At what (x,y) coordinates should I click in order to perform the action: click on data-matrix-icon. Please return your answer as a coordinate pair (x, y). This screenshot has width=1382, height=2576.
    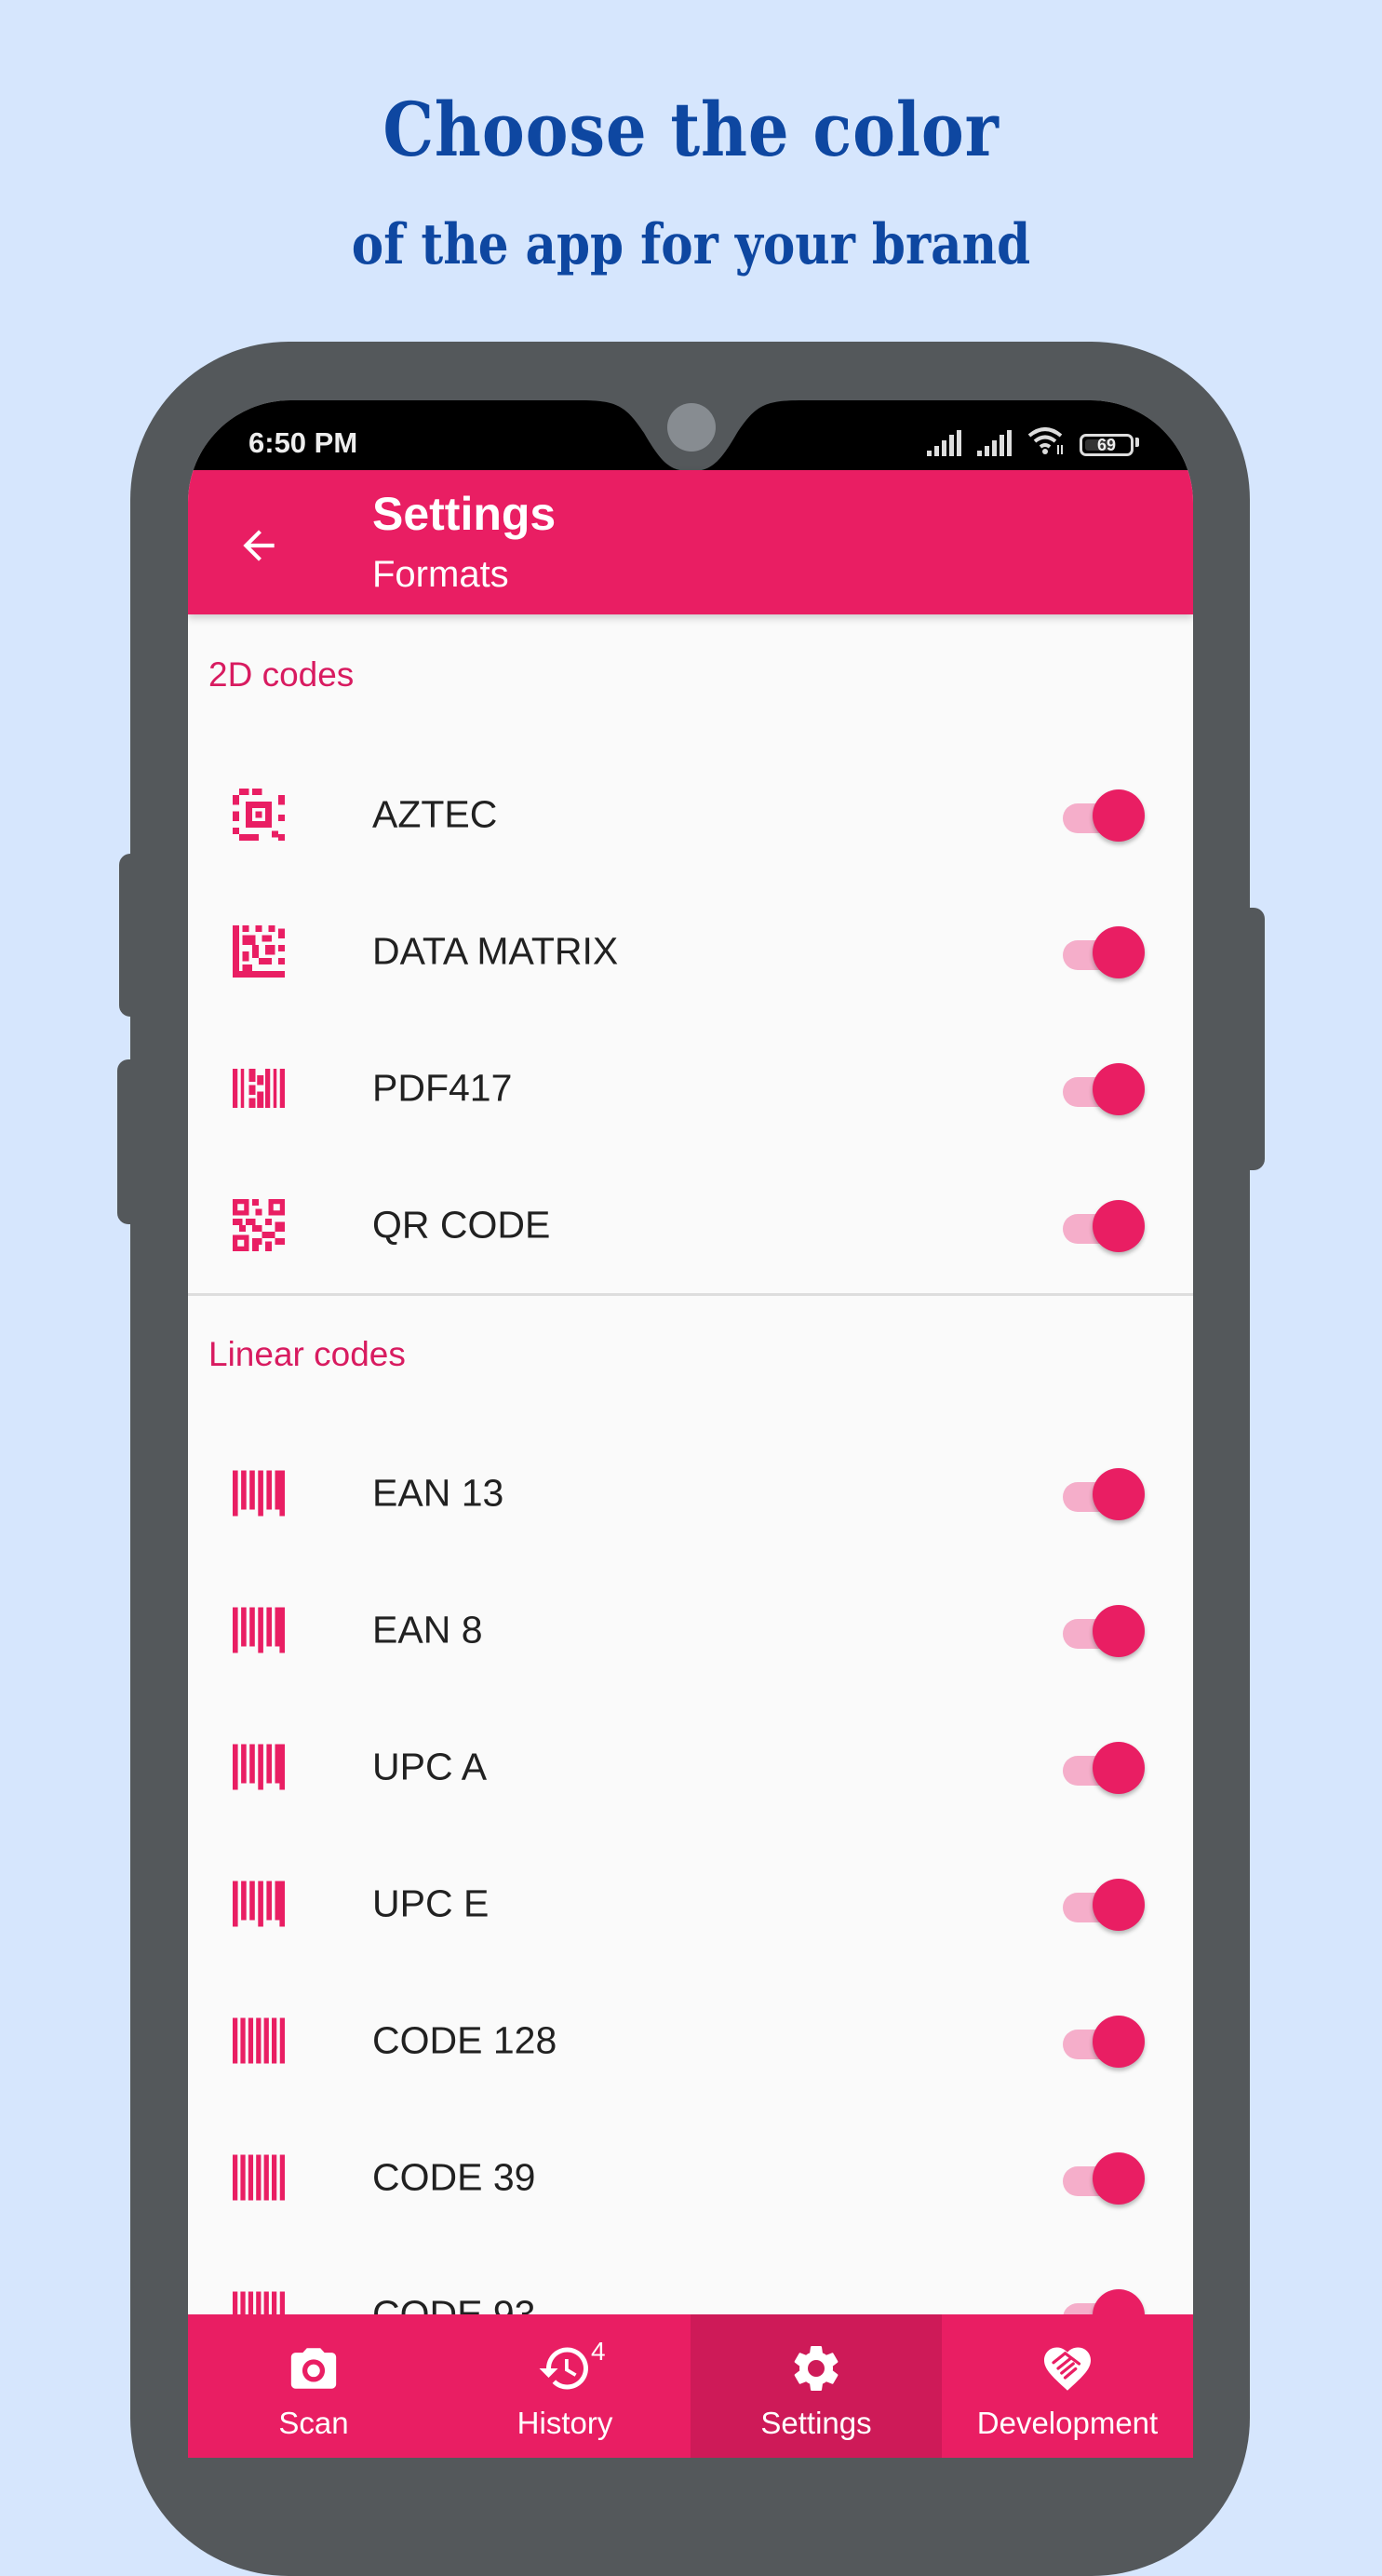
    Looking at the image, I should click on (259, 951).